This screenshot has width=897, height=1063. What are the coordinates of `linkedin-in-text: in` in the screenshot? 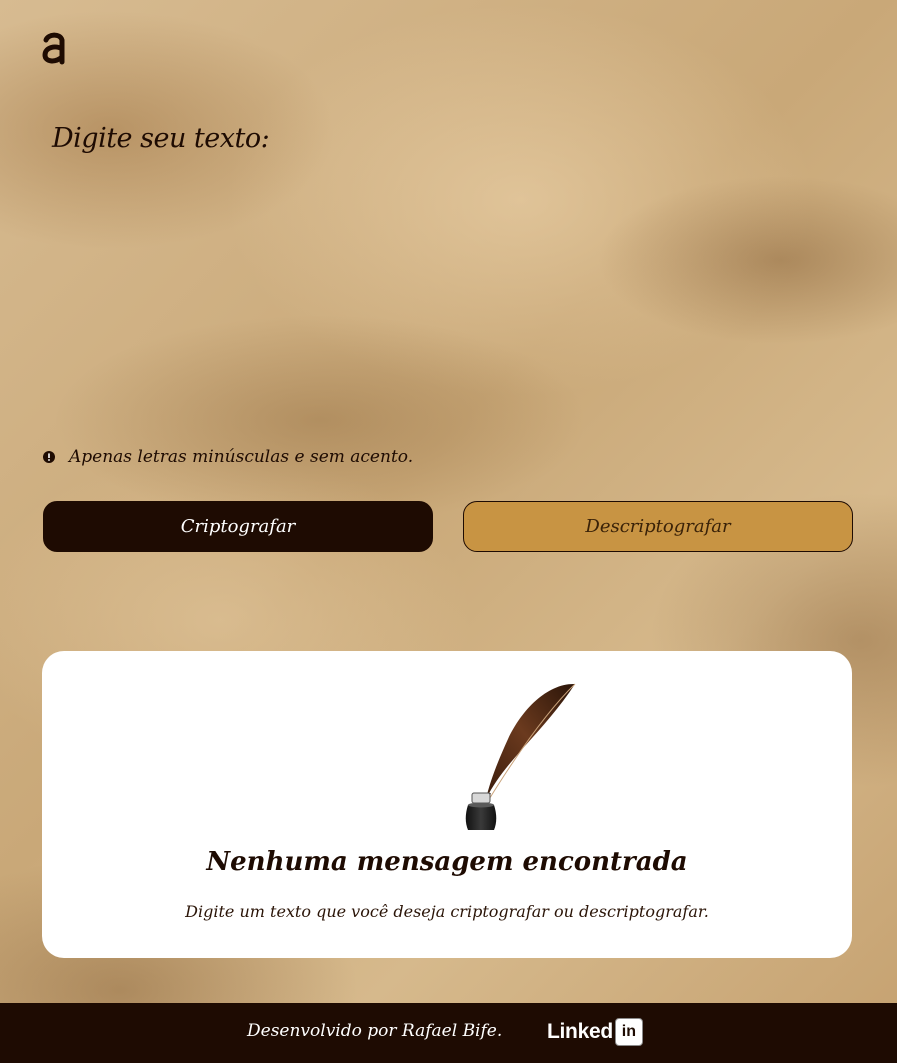 It's located at (628, 1031).